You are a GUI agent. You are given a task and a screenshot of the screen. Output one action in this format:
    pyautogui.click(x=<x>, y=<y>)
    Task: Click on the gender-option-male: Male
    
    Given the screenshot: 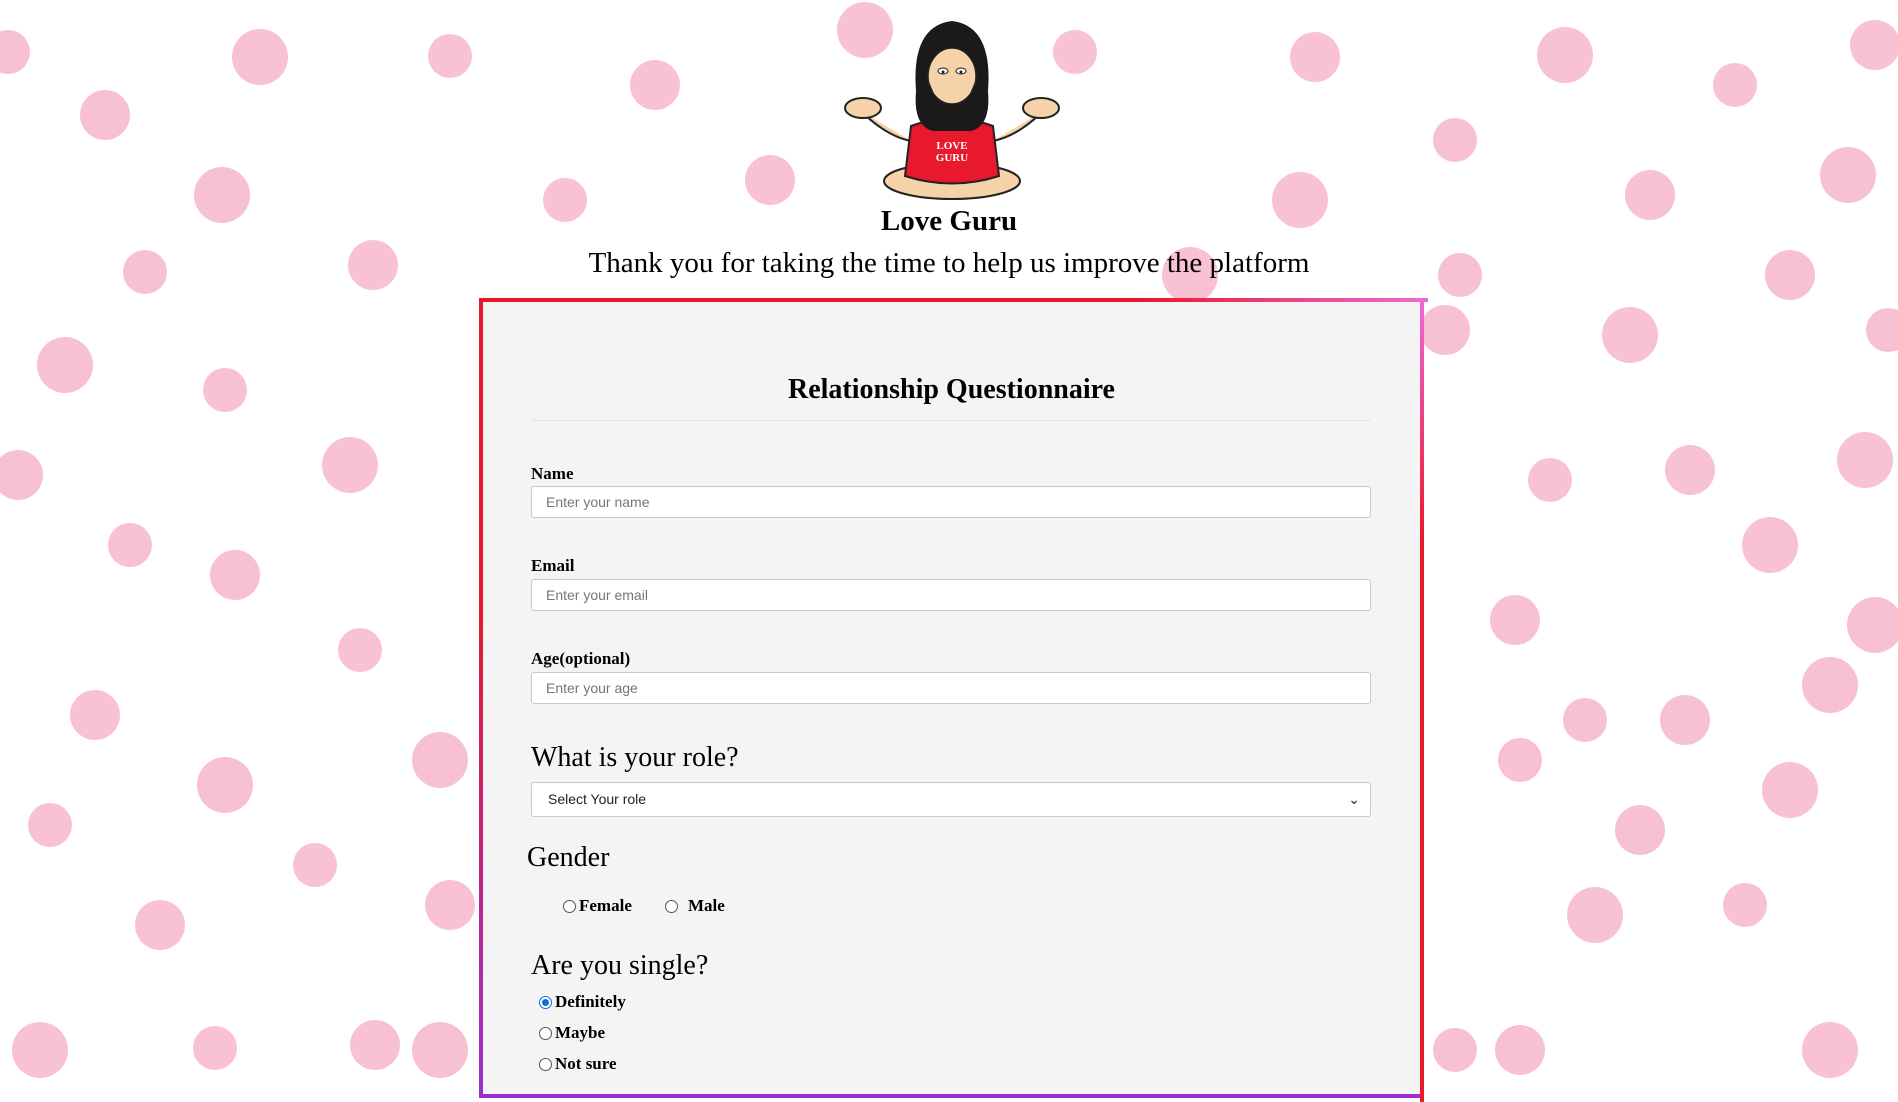 What is the action you would take?
    pyautogui.click(x=695, y=906)
    